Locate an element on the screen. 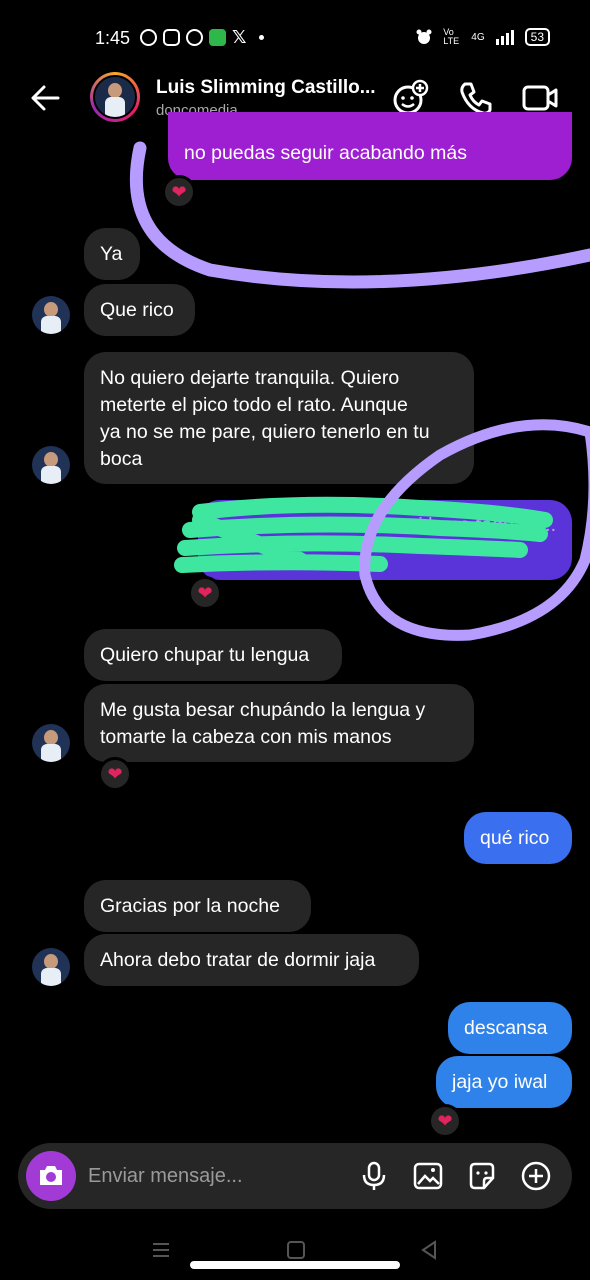 The image size is (590, 1280). message-bubble-outgoing: descansa is located at coordinates (510, 1028).